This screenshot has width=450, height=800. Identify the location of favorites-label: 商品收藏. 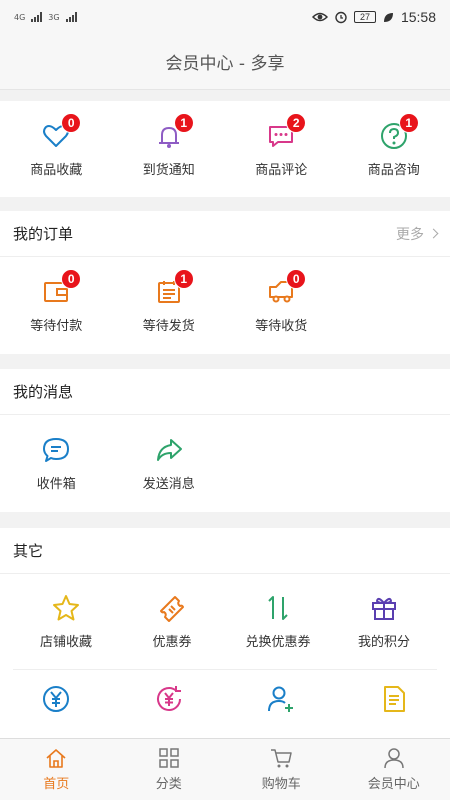
(56, 170).